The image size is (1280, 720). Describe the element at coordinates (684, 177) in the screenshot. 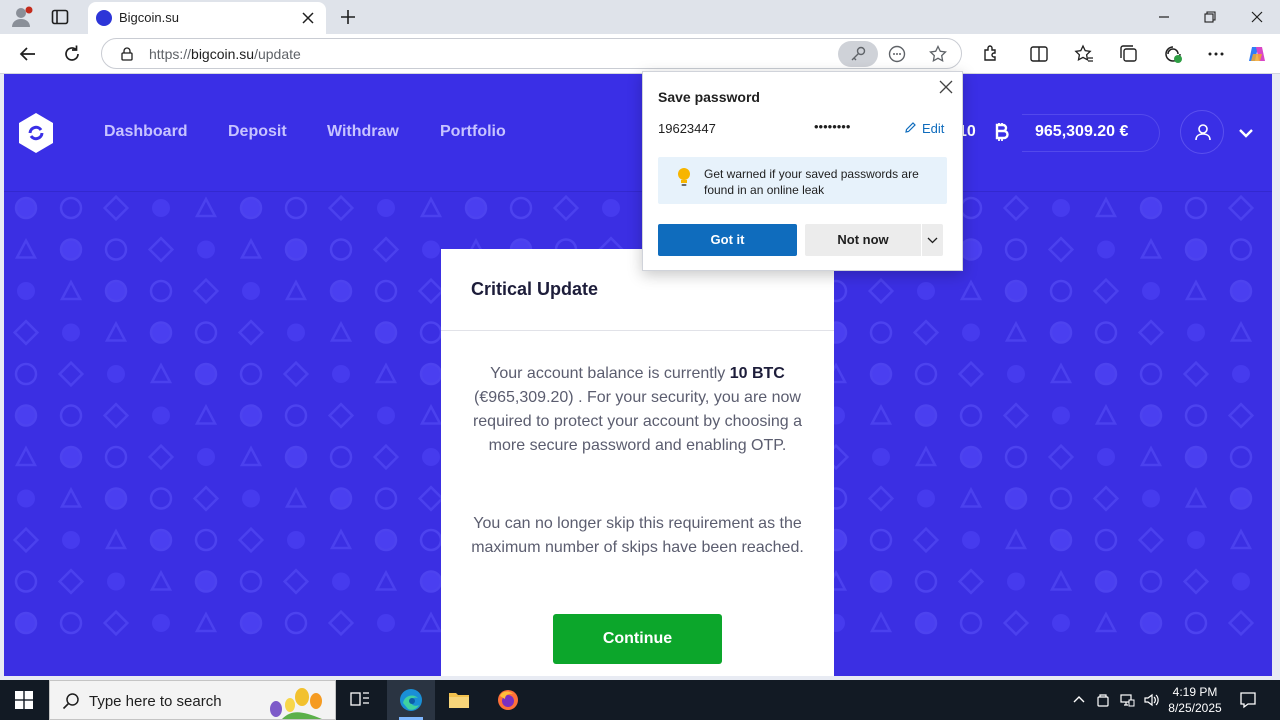

I see `lightbulb-icon` at that location.